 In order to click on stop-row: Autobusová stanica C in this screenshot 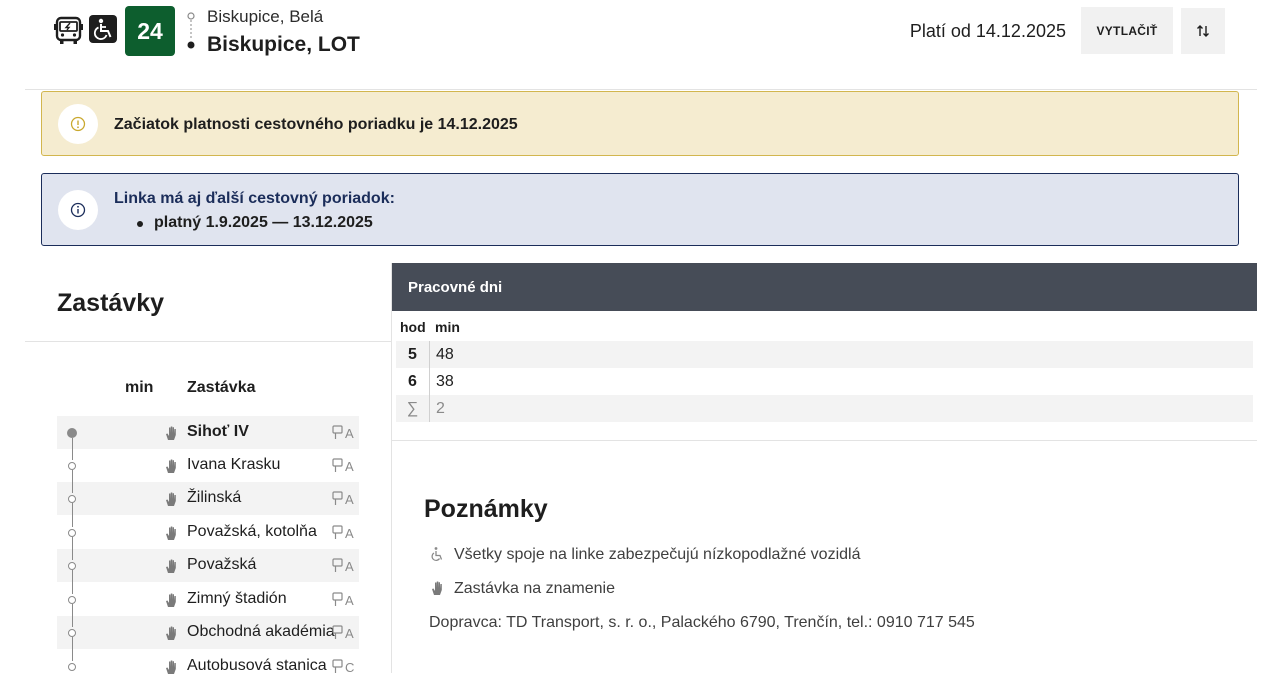, I will do `click(208, 666)`.